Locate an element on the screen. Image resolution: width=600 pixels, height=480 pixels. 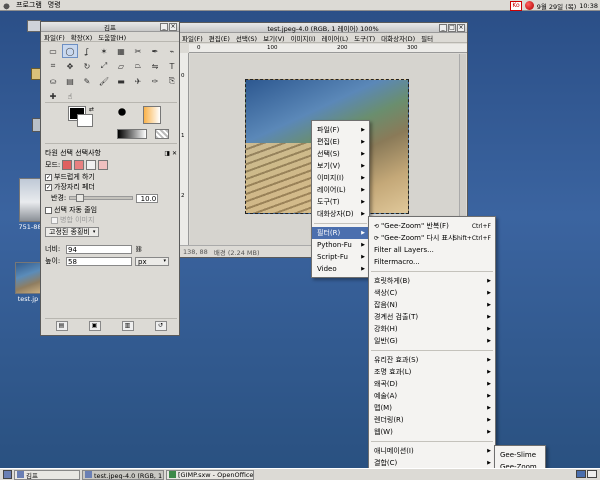
workspace-switcher is located at coordinates (586, 474).